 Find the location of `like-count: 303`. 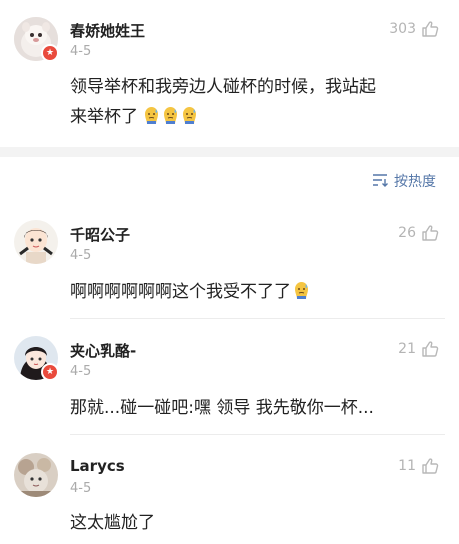

like-count: 303 is located at coordinates (402, 29).